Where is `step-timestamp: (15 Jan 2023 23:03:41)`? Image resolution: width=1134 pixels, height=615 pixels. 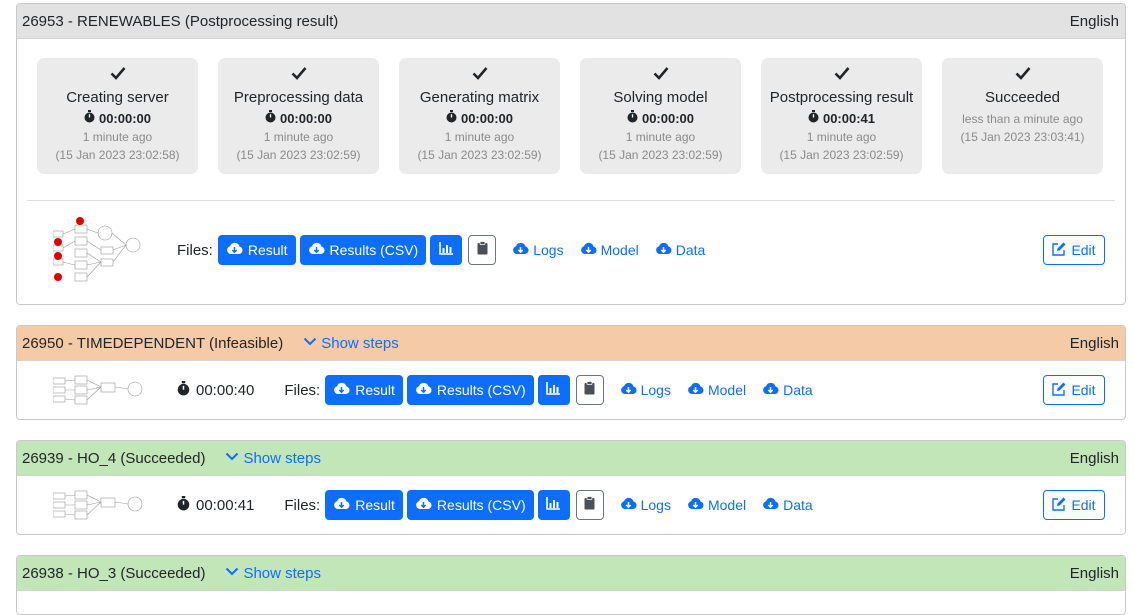 step-timestamp: (15 Jan 2023 23:03:41) is located at coordinates (1022, 137).